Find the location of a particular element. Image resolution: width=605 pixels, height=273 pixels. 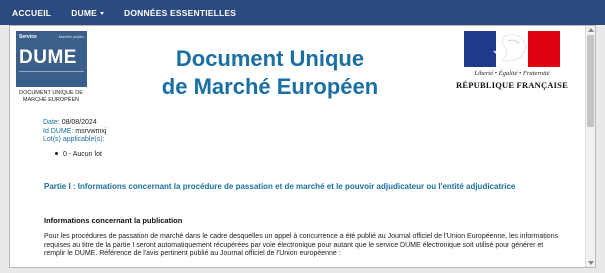

meta-date-row: Date: 08/08/2024 is located at coordinates (74, 123).